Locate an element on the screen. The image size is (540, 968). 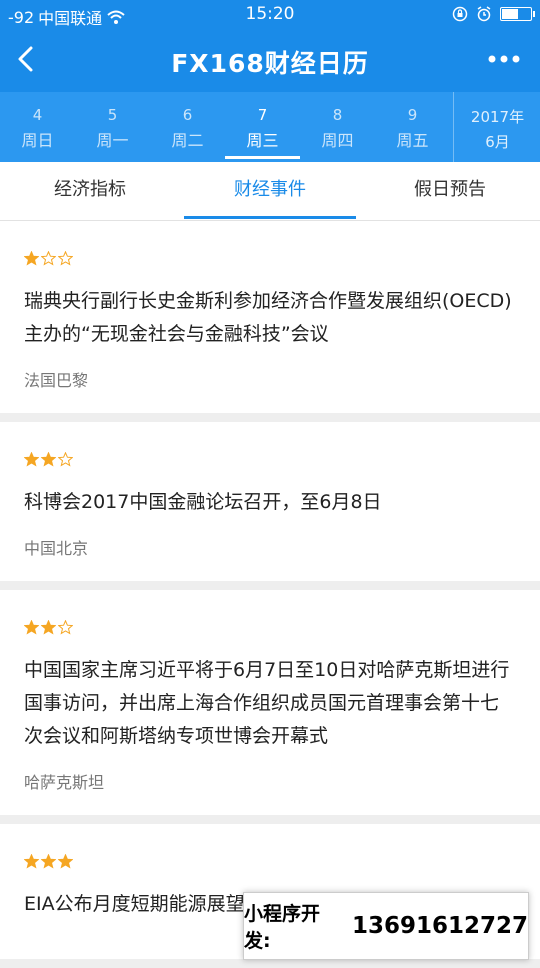
date-number: 6 is located at coordinates (187, 115).